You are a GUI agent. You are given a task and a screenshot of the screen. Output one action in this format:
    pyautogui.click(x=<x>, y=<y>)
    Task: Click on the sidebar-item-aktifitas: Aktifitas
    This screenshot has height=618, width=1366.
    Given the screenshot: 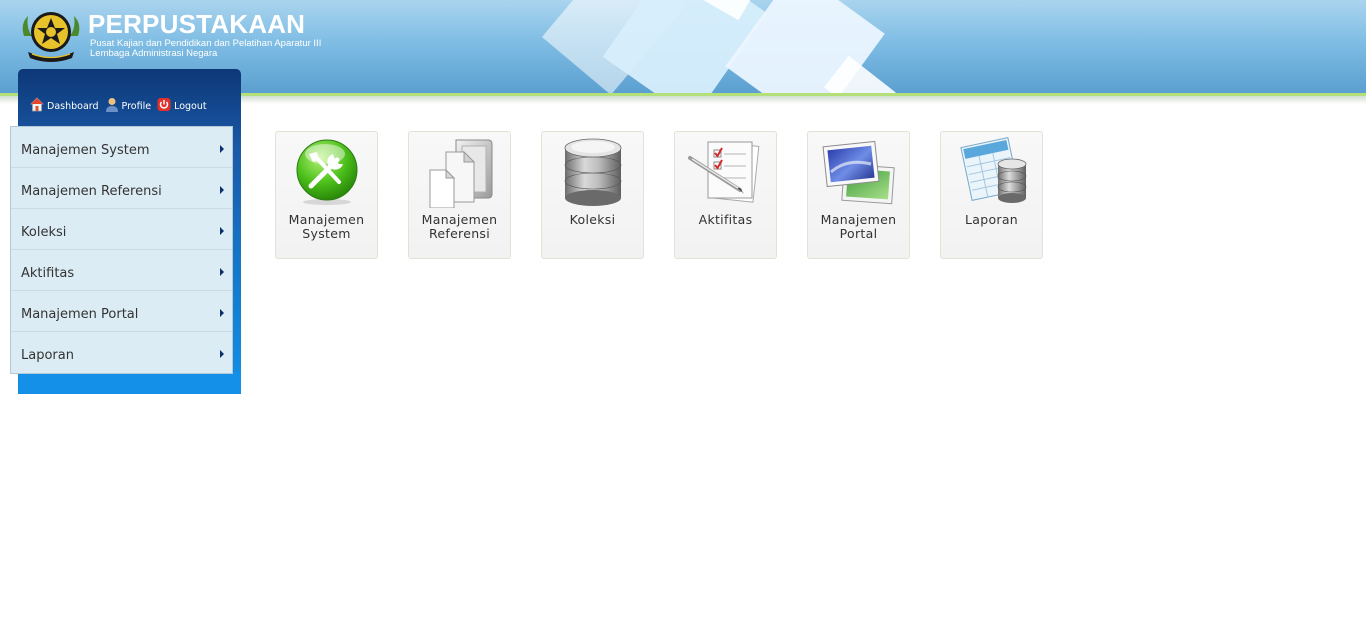 What is the action you would take?
    pyautogui.click(x=121, y=270)
    